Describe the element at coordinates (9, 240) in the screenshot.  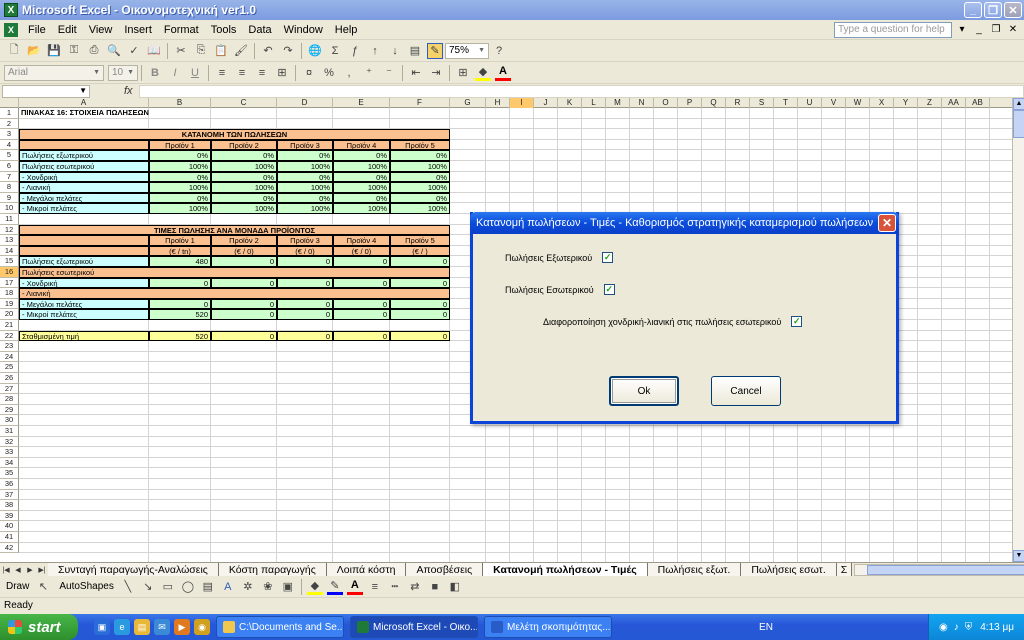
I see `row-header-13: 13` at that location.